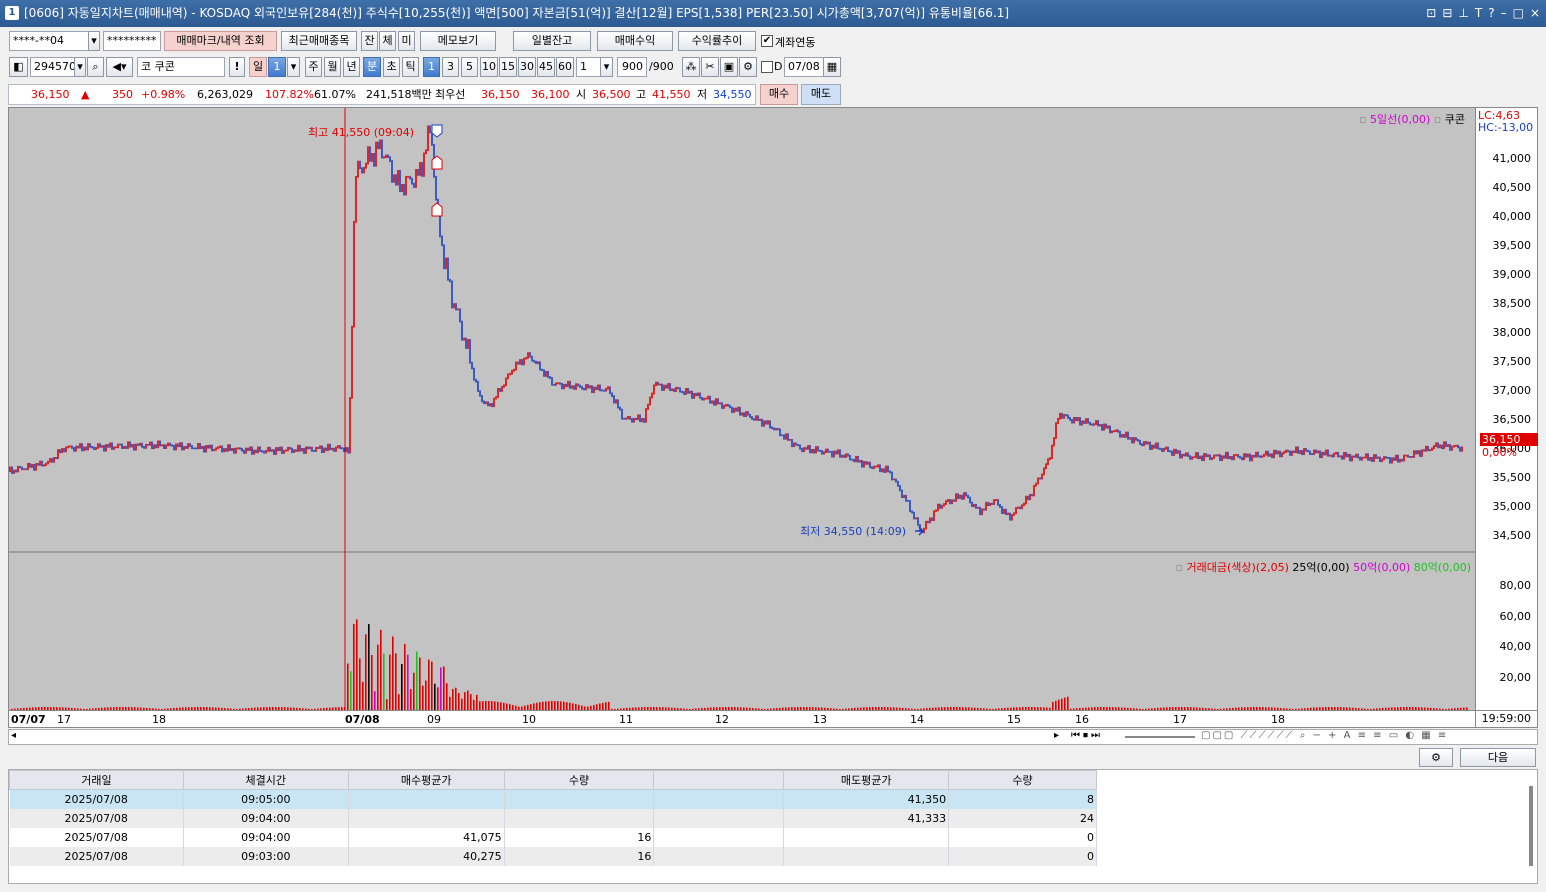 Image resolution: width=1546 pixels, height=892 pixels. I want to click on stock-name-field: 코 쿠콘, so click(181, 67).